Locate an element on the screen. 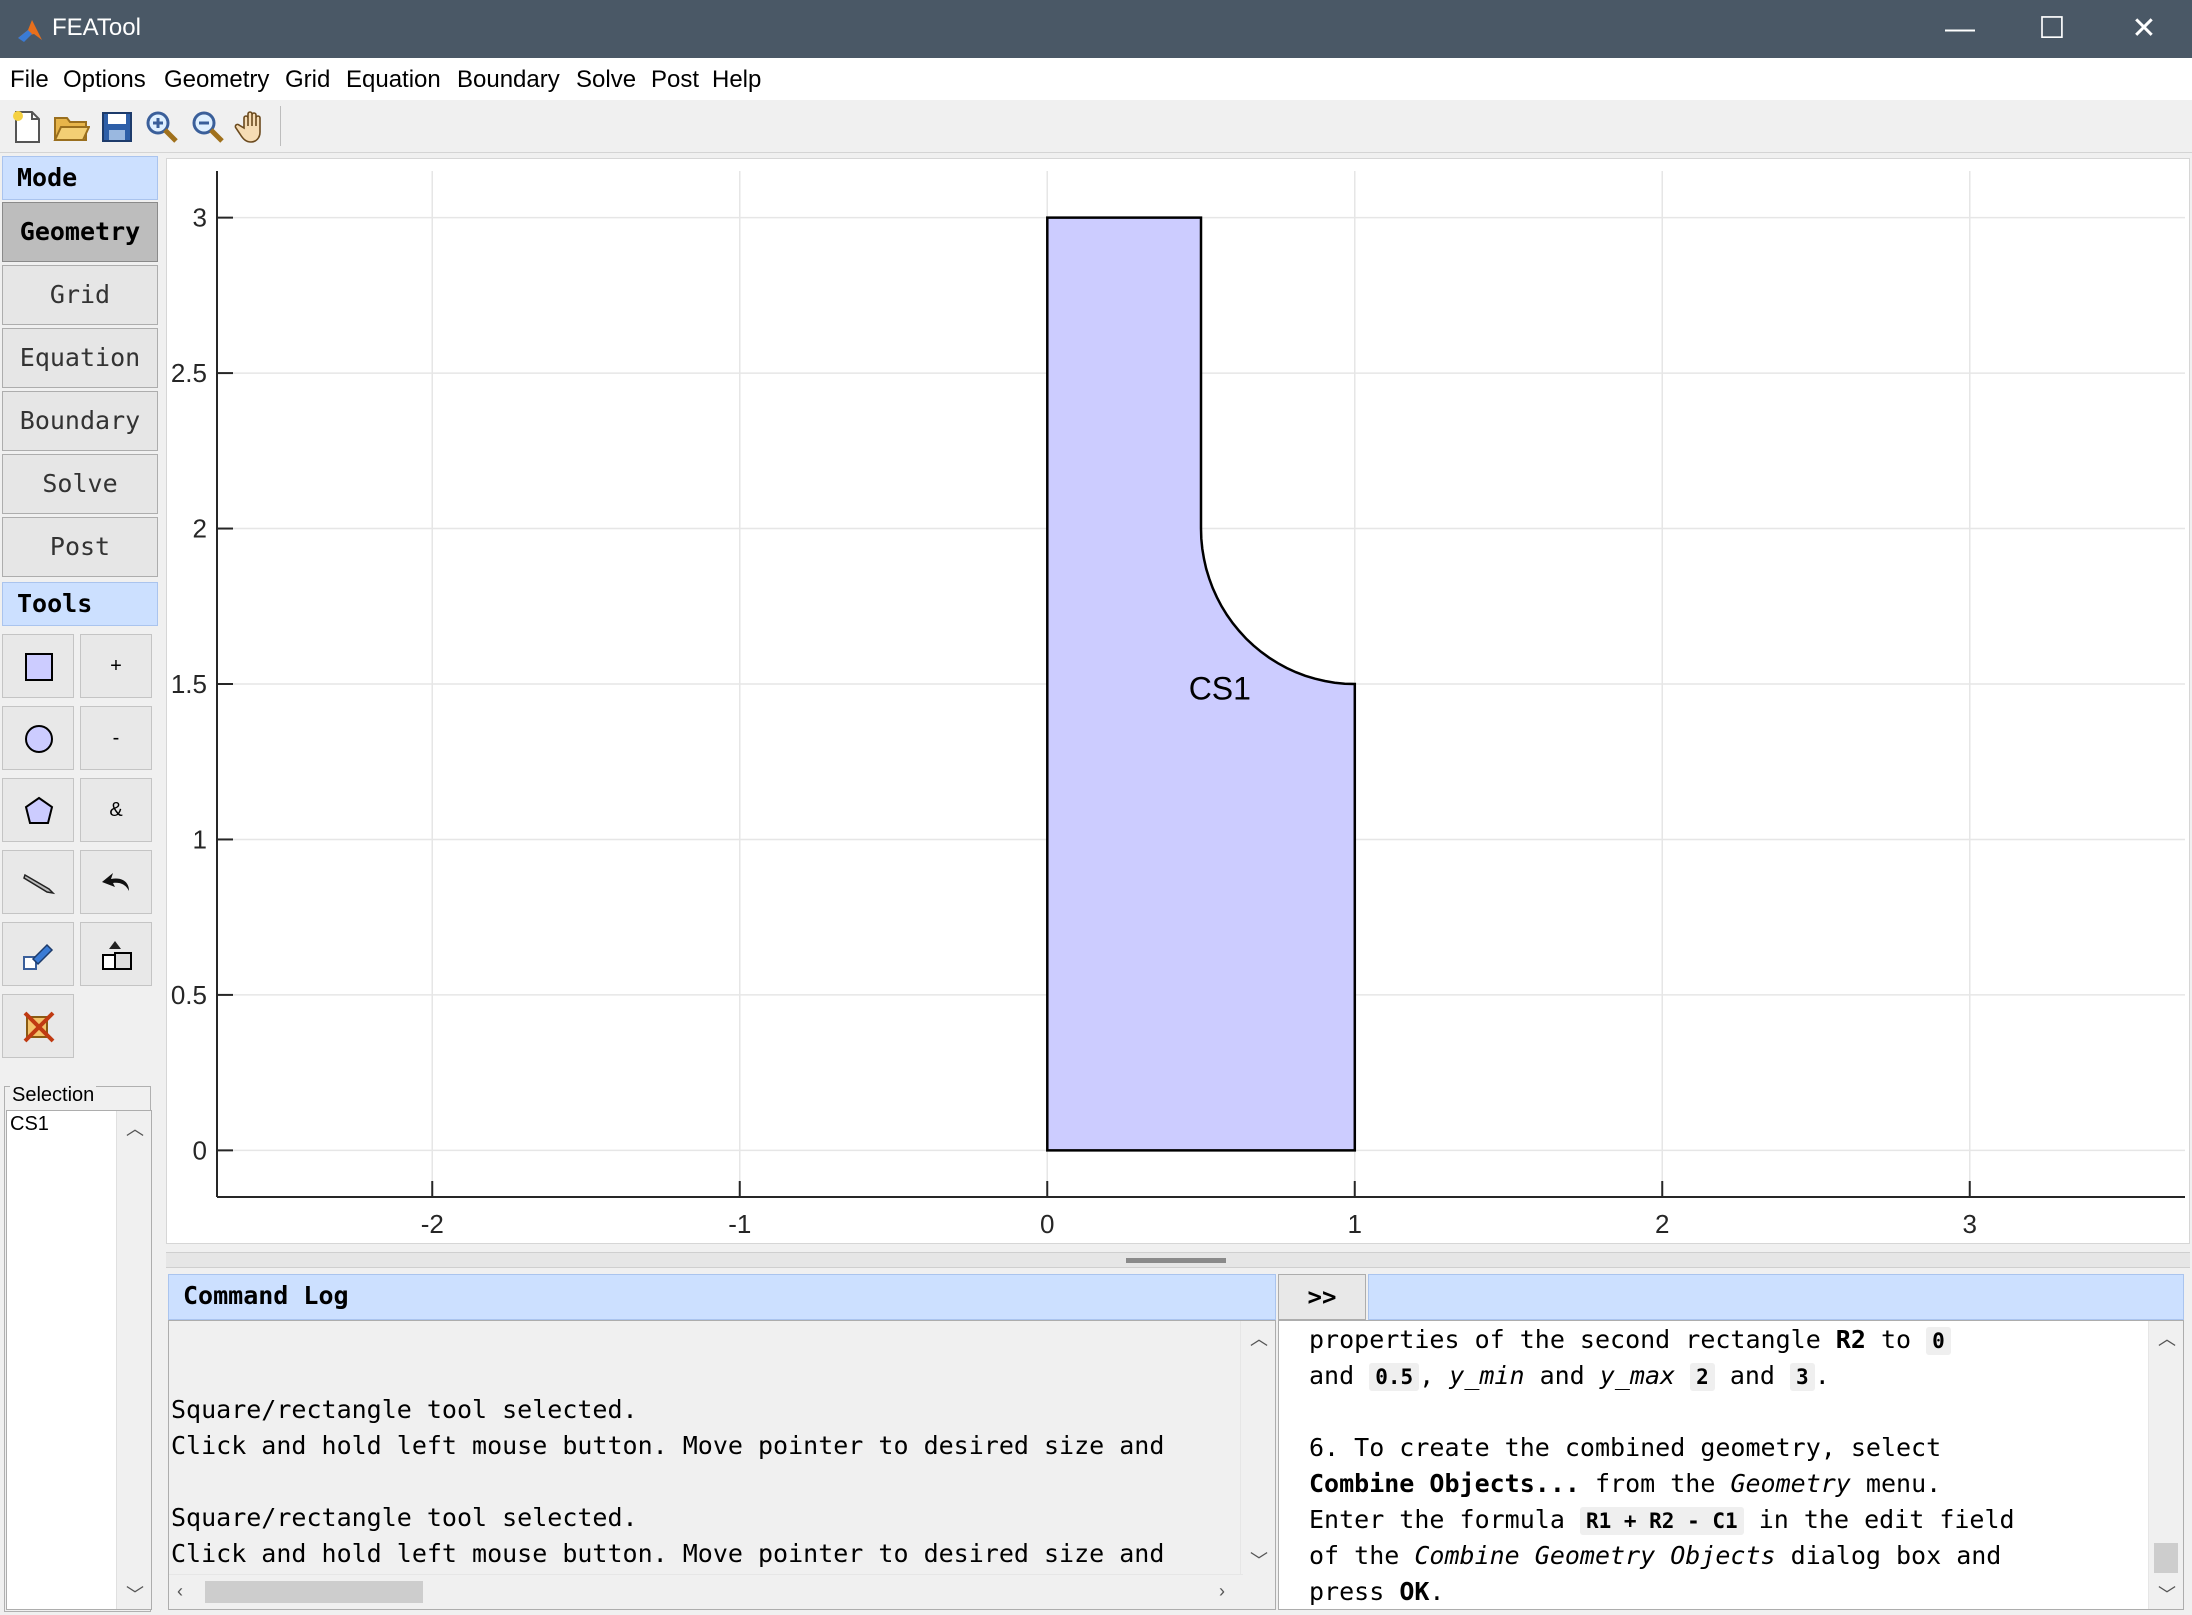  edit-object-icon is located at coordinates (38, 956).